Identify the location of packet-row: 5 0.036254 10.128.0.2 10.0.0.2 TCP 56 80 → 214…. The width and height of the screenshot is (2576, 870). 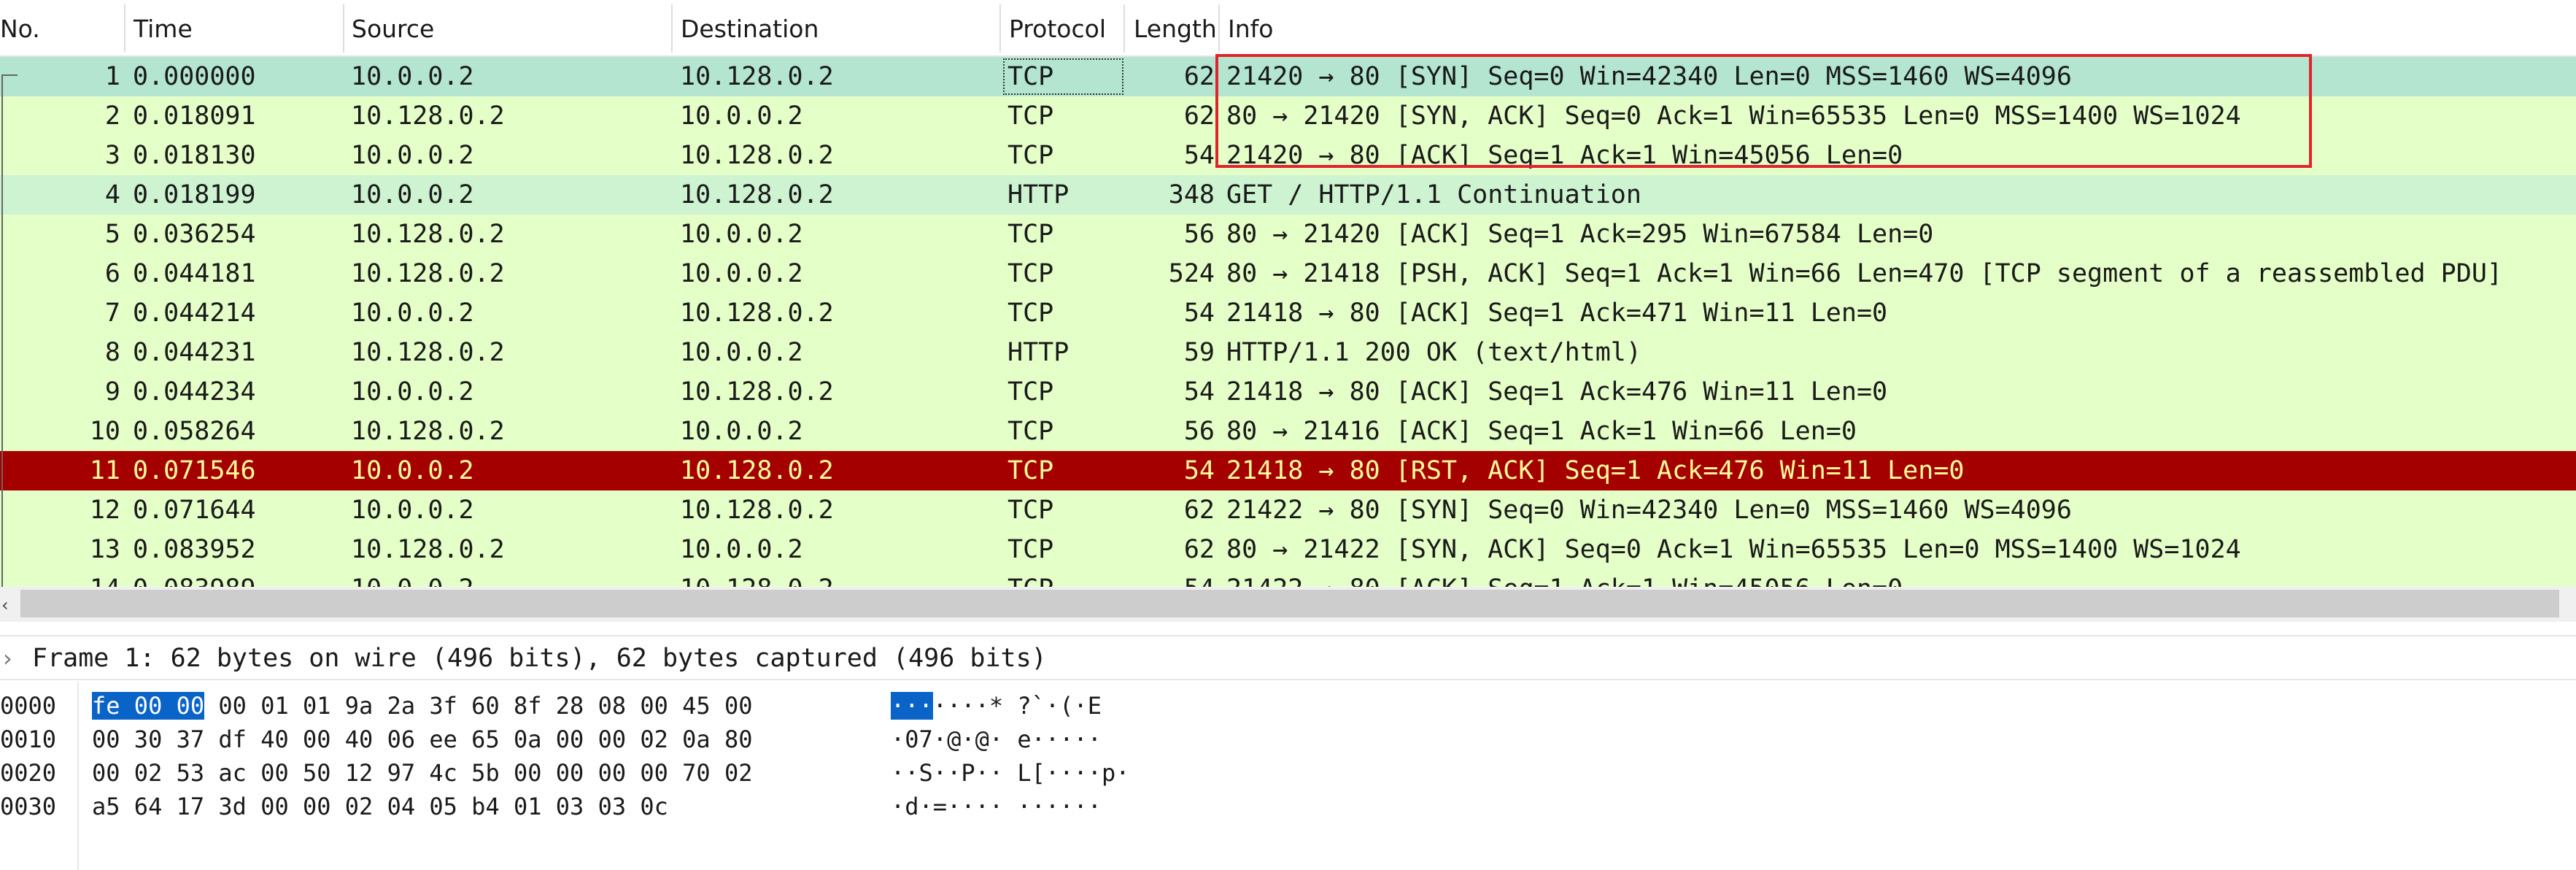
(1288, 234).